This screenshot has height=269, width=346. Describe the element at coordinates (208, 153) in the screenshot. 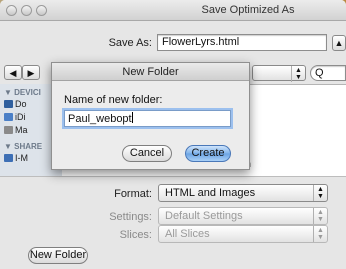

I see `create-button: Create` at that location.